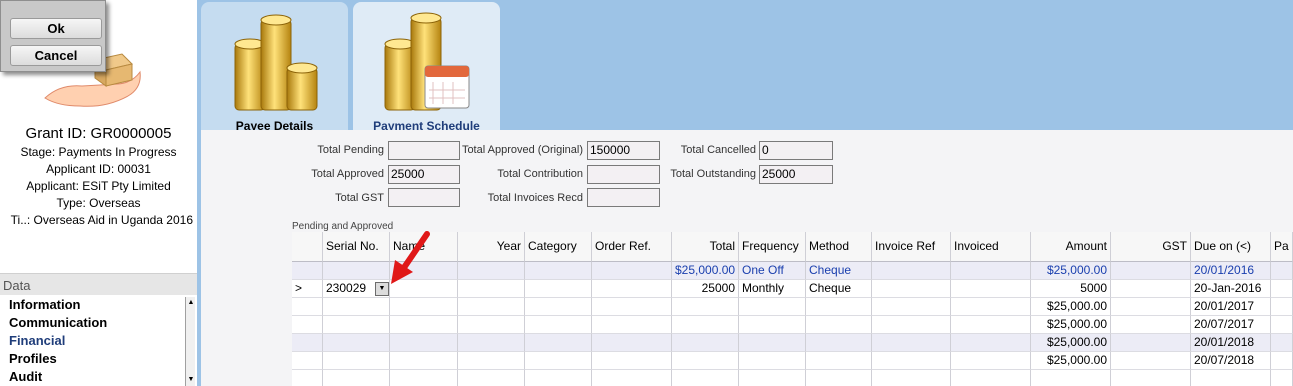 This screenshot has height=386, width=1293. What do you see at coordinates (839, 289) in the screenshot?
I see `method-cell: Cheque` at bounding box center [839, 289].